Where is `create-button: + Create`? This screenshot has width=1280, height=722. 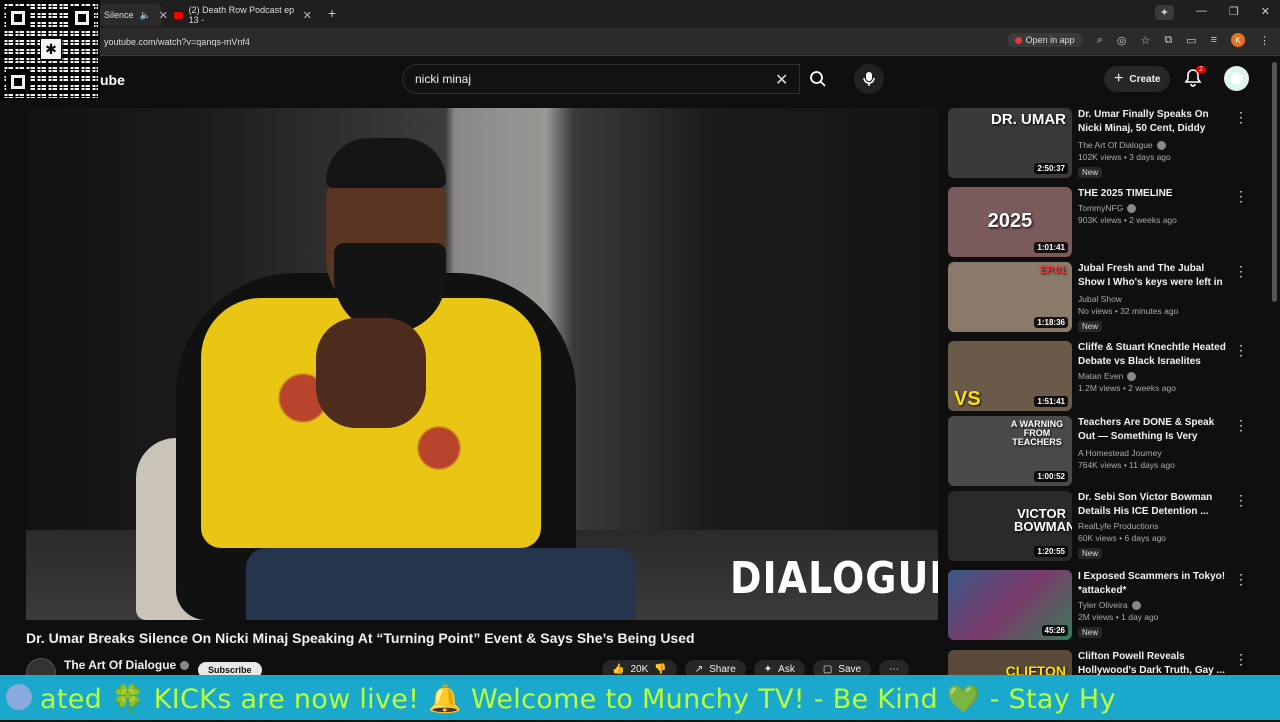
create-button: + Create is located at coordinates (1137, 79).